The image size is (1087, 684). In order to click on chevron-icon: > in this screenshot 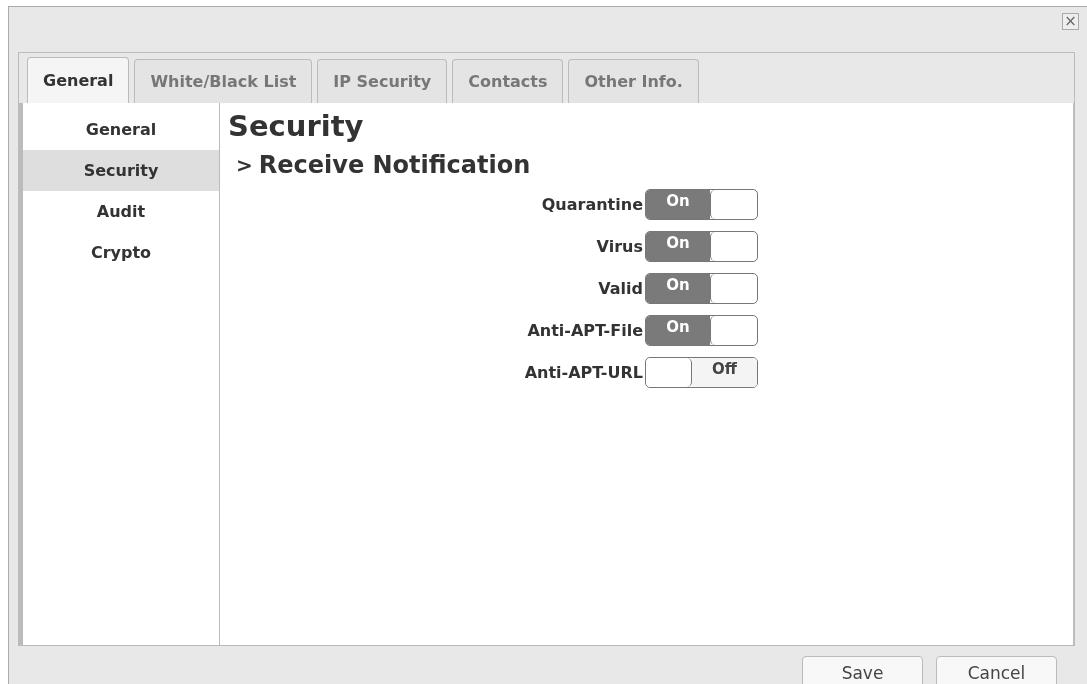, I will do `click(244, 165)`.